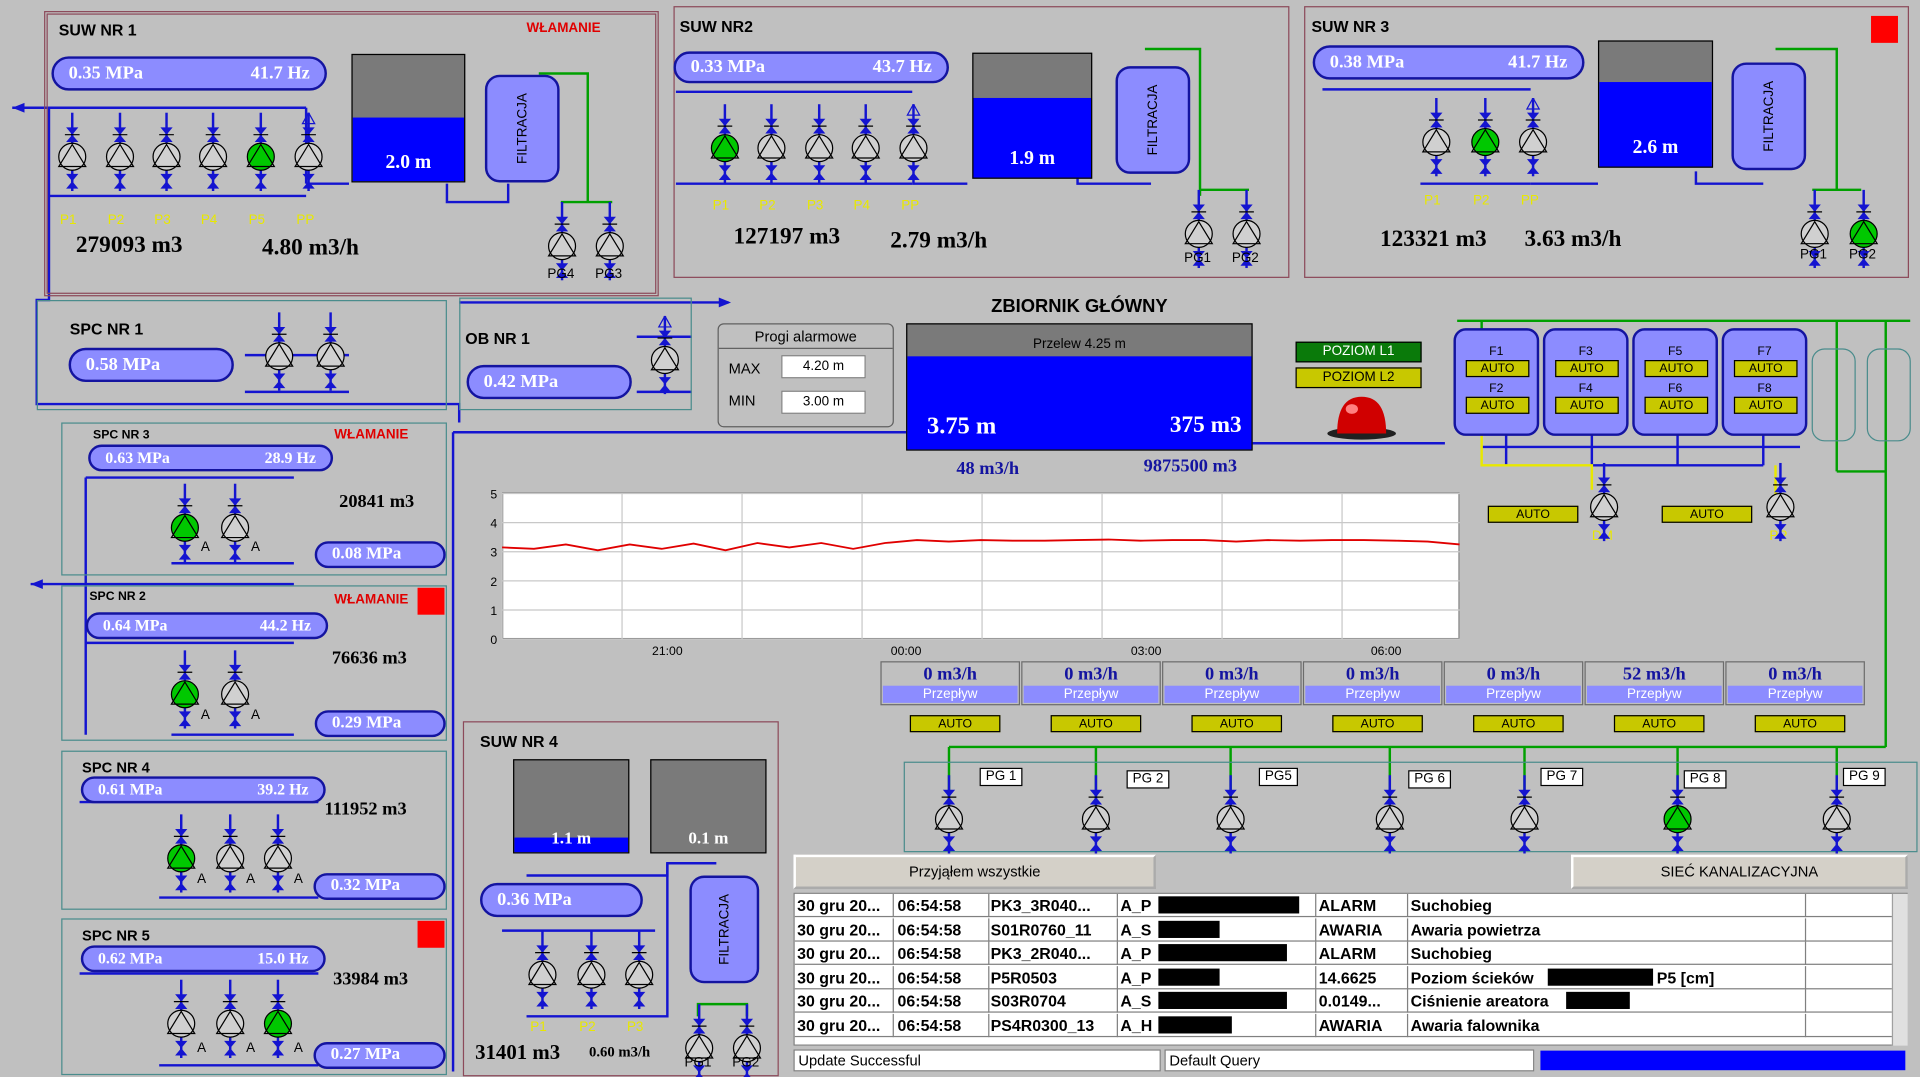 Image resolution: width=1920 pixels, height=1077 pixels. I want to click on ob1-pressure: 0.42 MPa, so click(549, 382).